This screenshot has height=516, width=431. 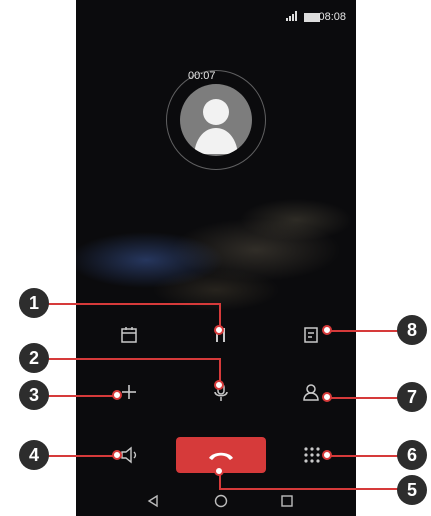 What do you see at coordinates (129, 335) in the screenshot?
I see `calendar-icon` at bounding box center [129, 335].